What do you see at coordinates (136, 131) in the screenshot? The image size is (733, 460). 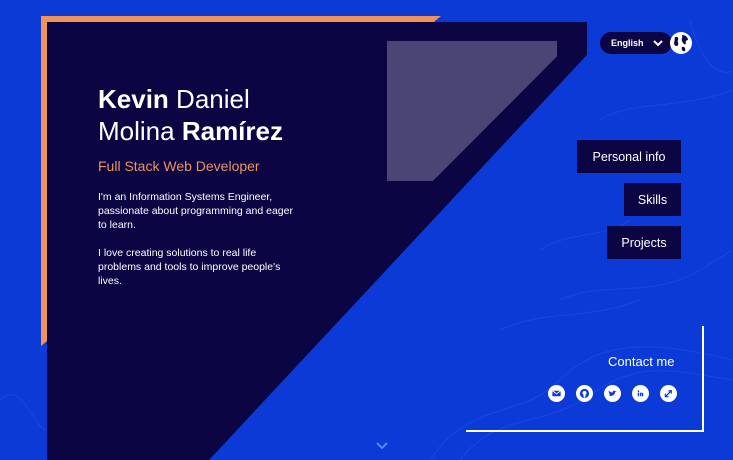 I see `last-name-first: Molina` at bounding box center [136, 131].